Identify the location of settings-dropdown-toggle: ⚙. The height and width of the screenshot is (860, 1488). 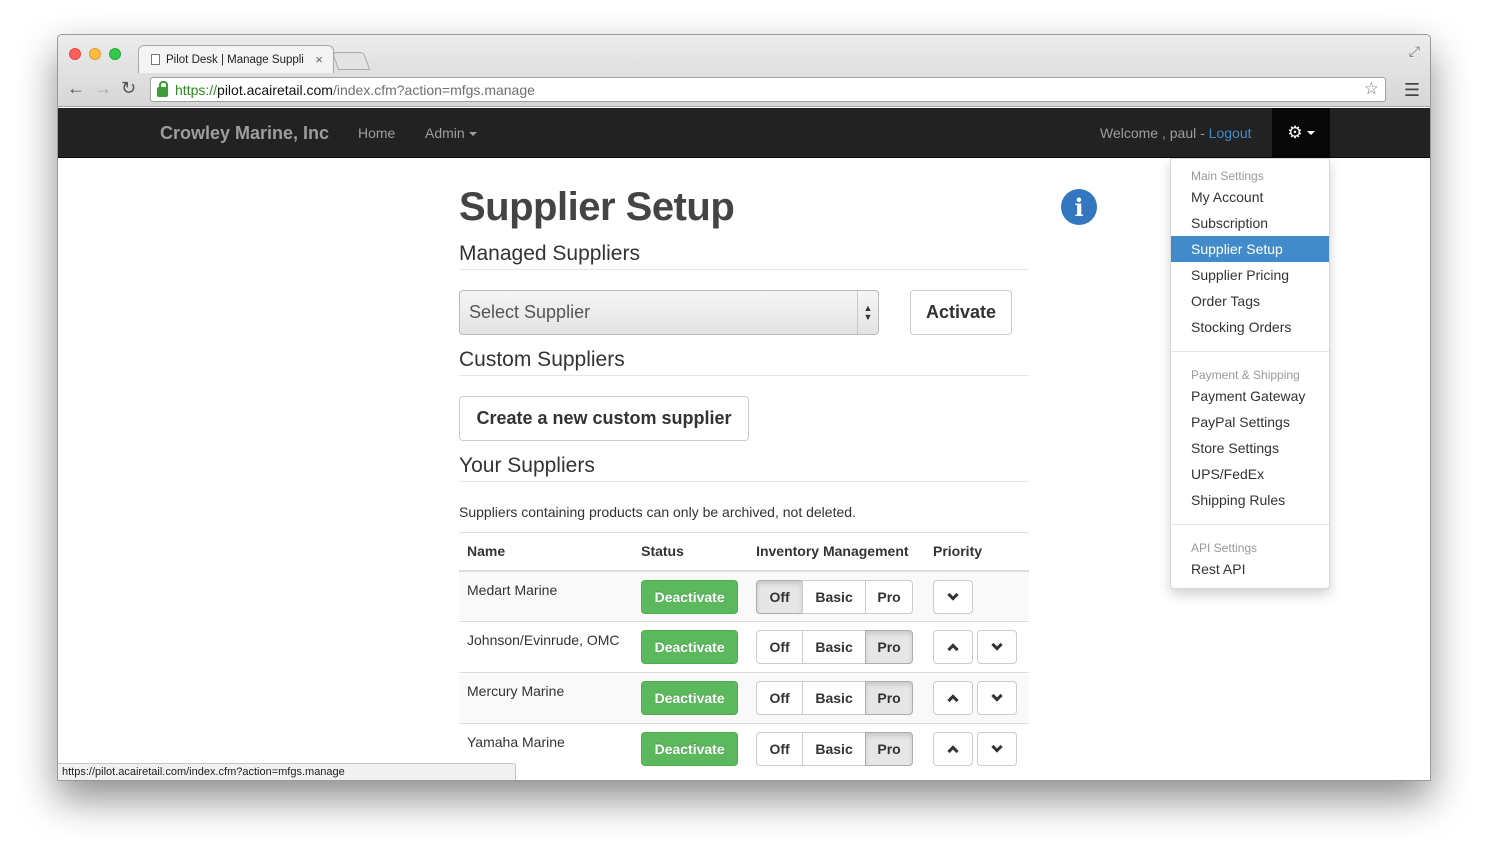
(1301, 133).